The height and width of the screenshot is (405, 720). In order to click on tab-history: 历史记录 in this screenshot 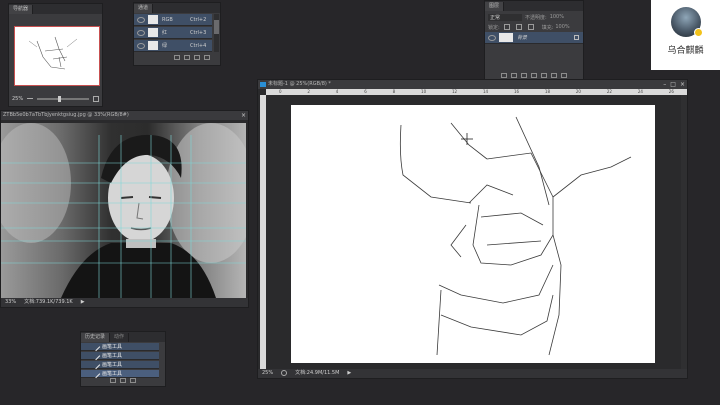, I will do `click(96, 337)`.